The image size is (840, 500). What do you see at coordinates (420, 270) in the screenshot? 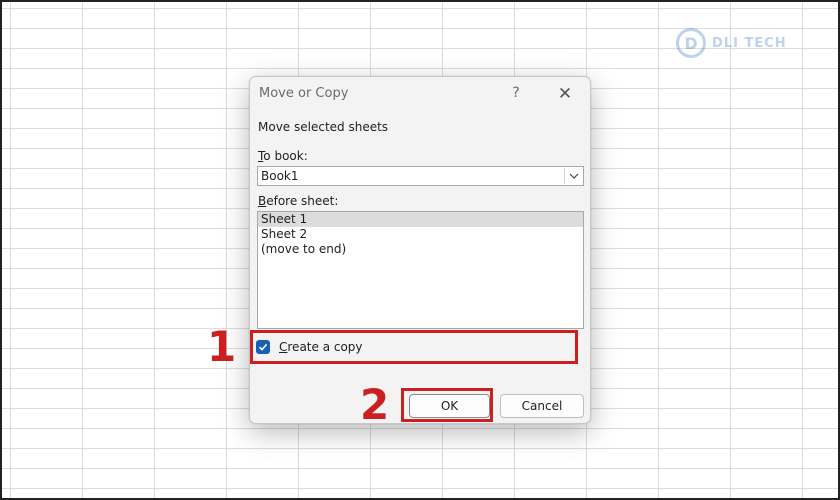
I see `before-sheet-list: Sheet 1 Sheet 2 (move to end)` at bounding box center [420, 270].